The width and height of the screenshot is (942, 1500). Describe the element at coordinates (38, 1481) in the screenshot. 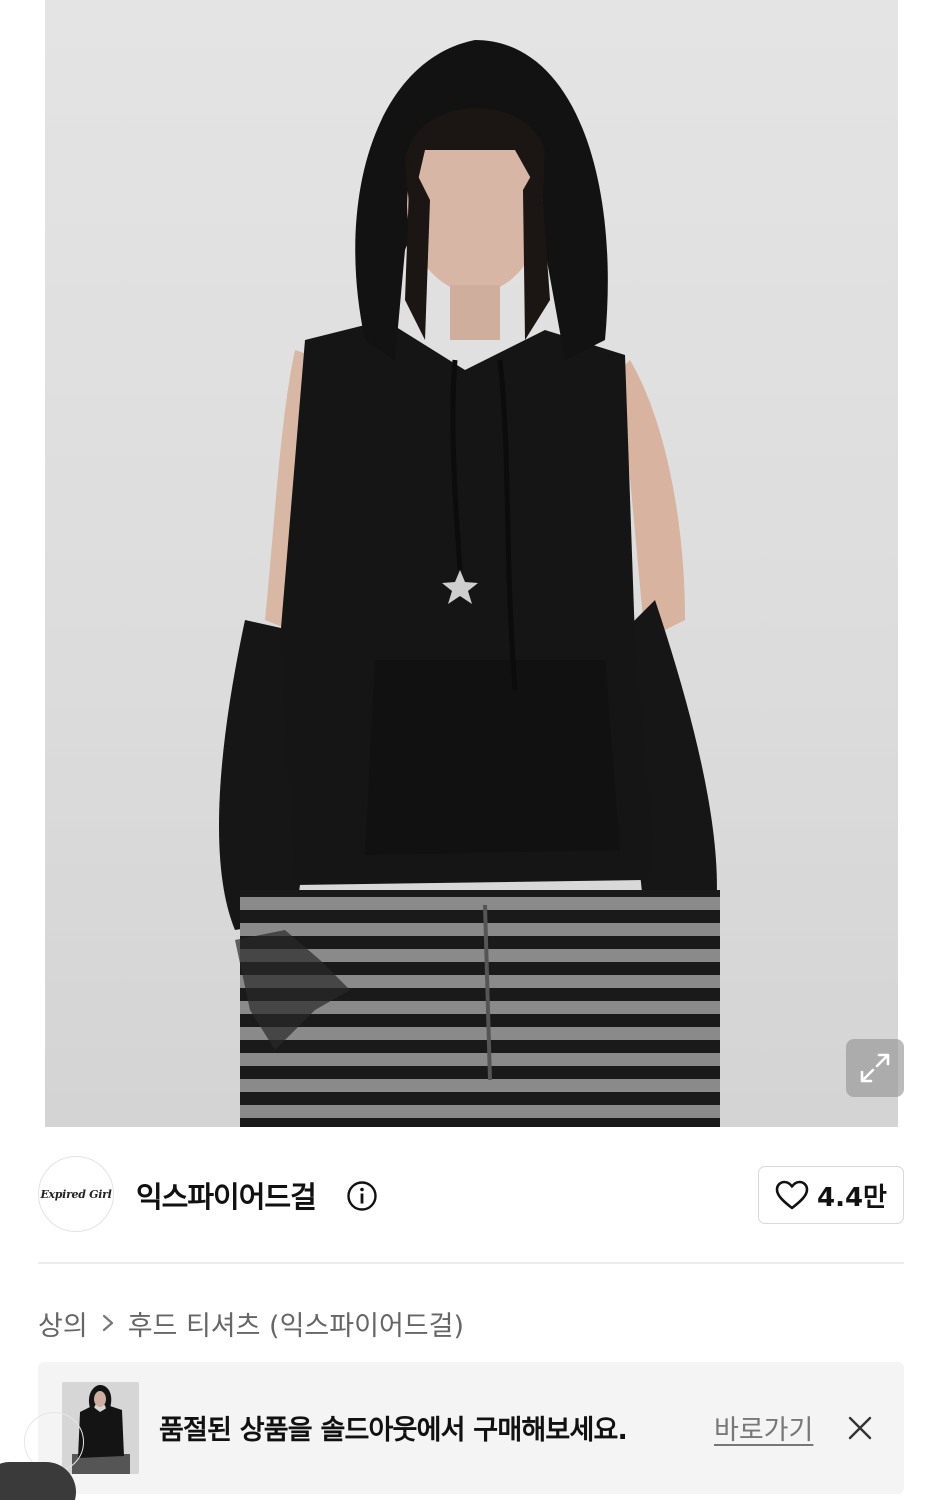

I see `floating-action-button` at that location.